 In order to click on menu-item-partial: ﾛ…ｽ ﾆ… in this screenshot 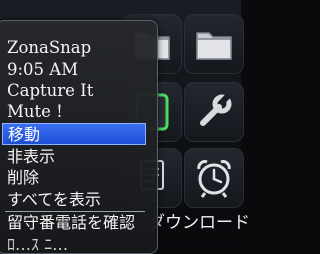, I will do `click(74, 243)`.